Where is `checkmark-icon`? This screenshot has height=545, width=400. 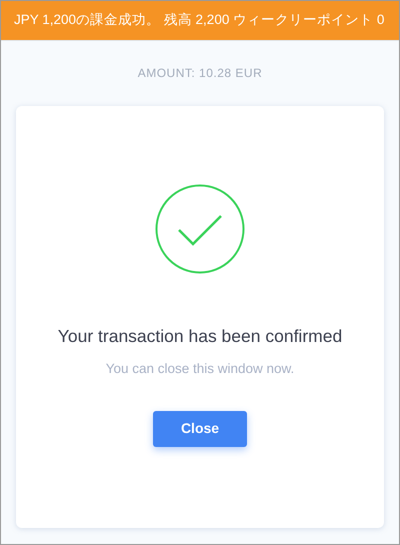 checkmark-icon is located at coordinates (200, 229).